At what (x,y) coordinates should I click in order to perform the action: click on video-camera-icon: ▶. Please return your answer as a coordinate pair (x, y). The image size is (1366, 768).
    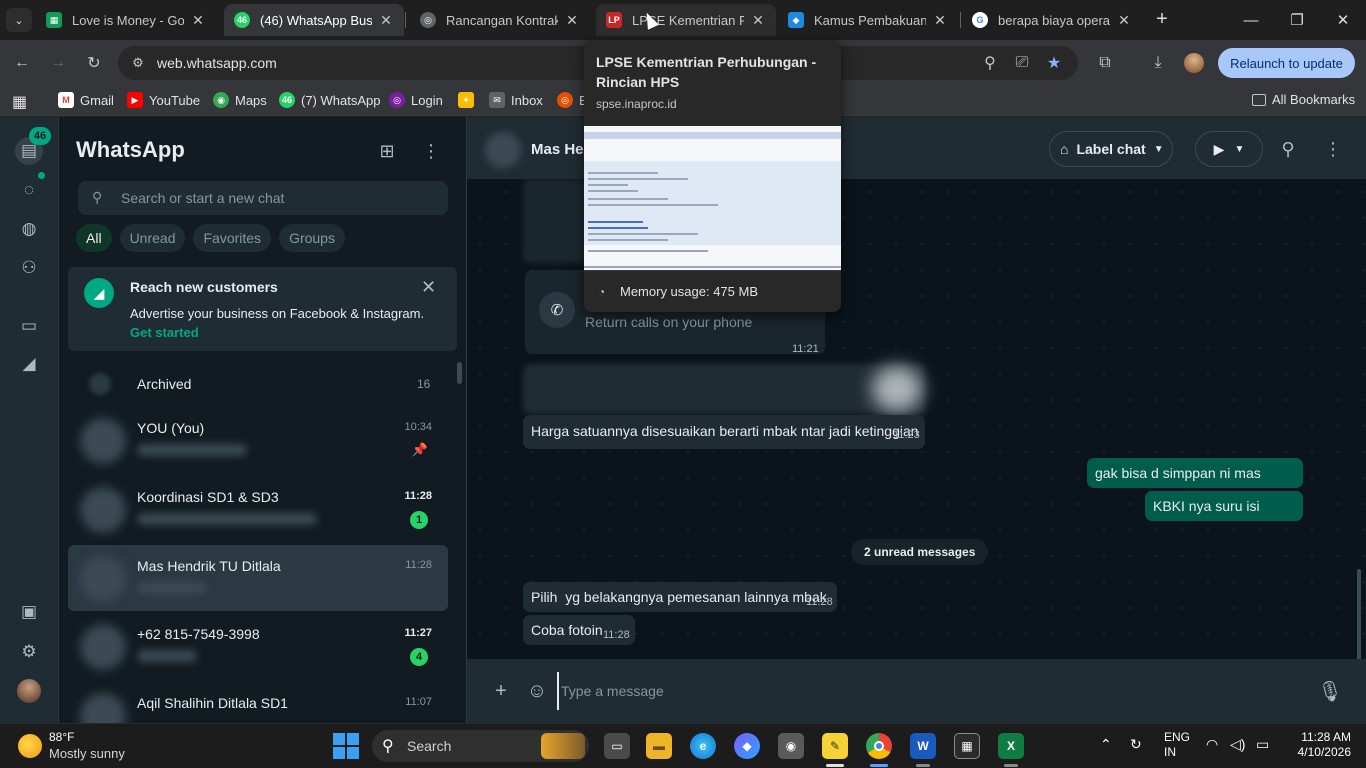
    Looking at the image, I should click on (1219, 148).